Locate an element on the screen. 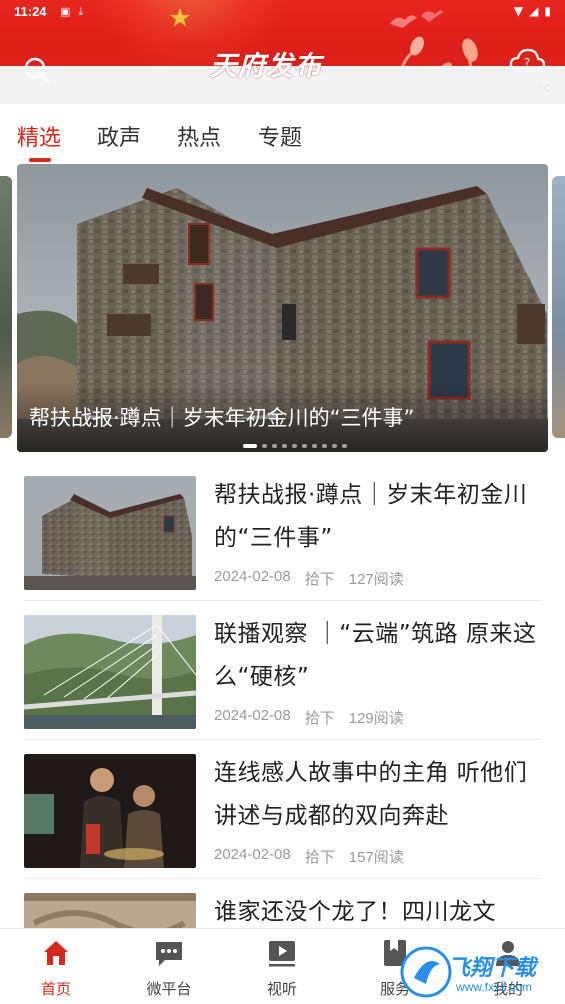 The height and width of the screenshot is (1004, 565). chat-icon is located at coordinates (169, 954).